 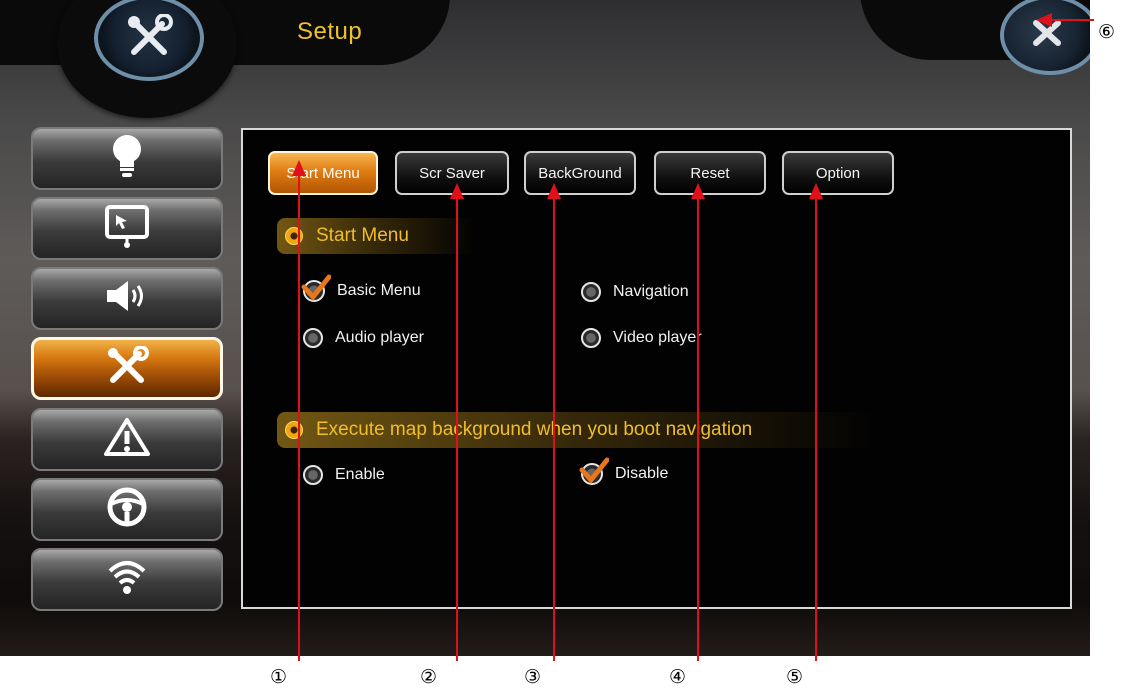 What do you see at coordinates (429, 677) in the screenshot?
I see `callout-number-2: ②` at bounding box center [429, 677].